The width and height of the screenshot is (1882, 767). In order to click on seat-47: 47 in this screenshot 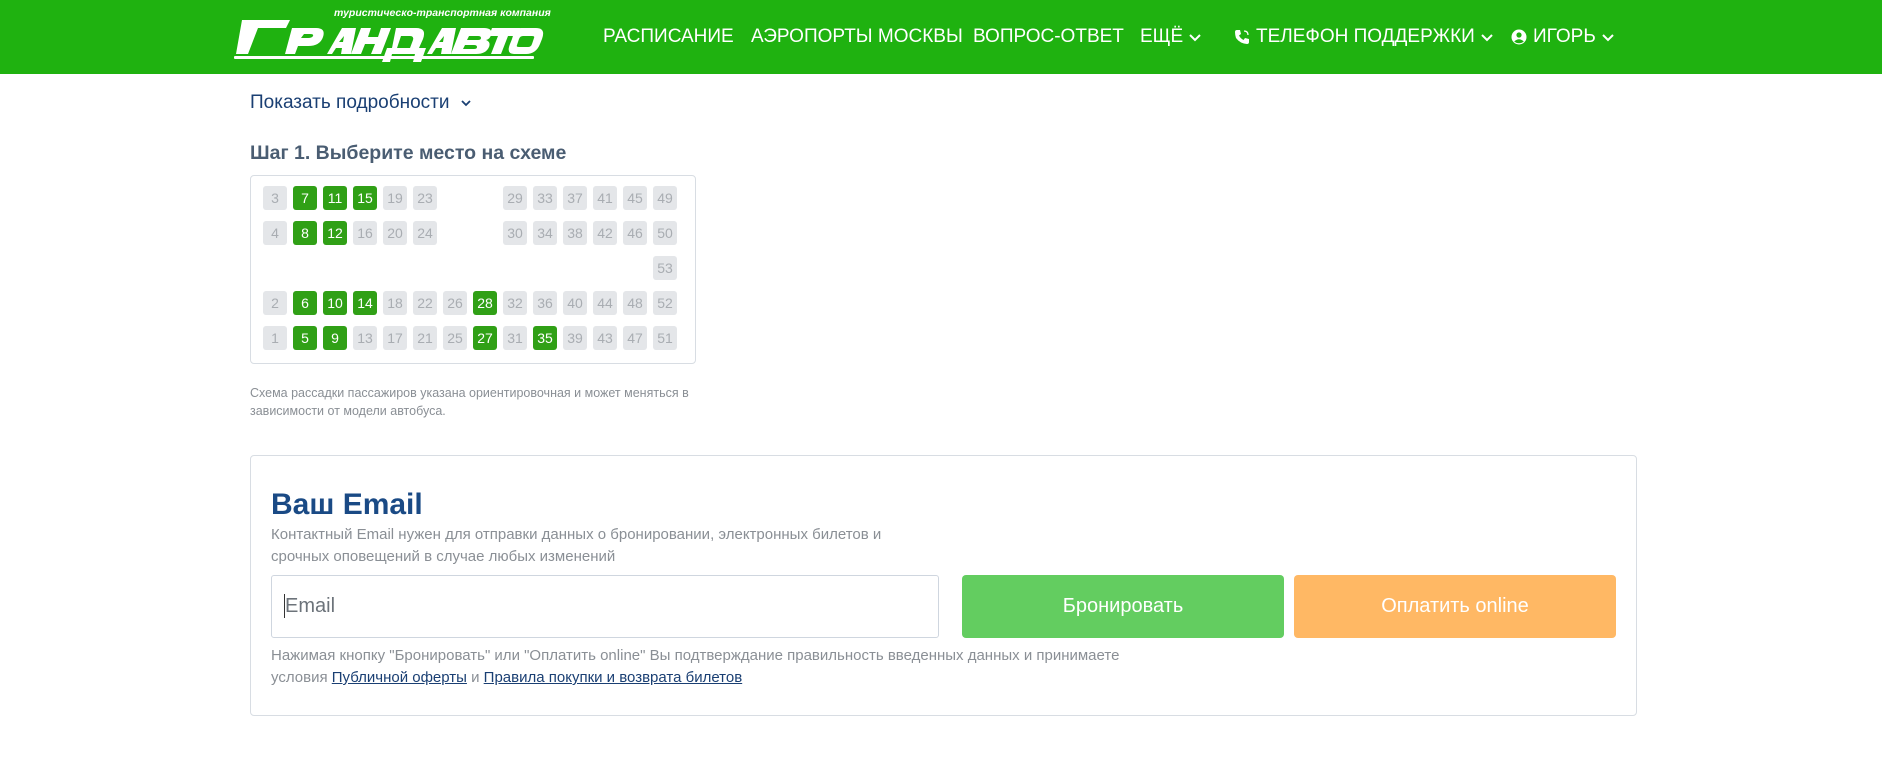, I will do `click(635, 338)`.